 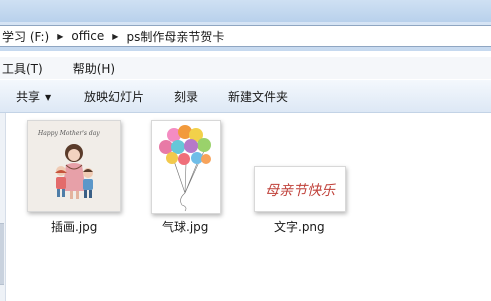 I want to click on scrollbar-thumb, so click(x=2, y=254).